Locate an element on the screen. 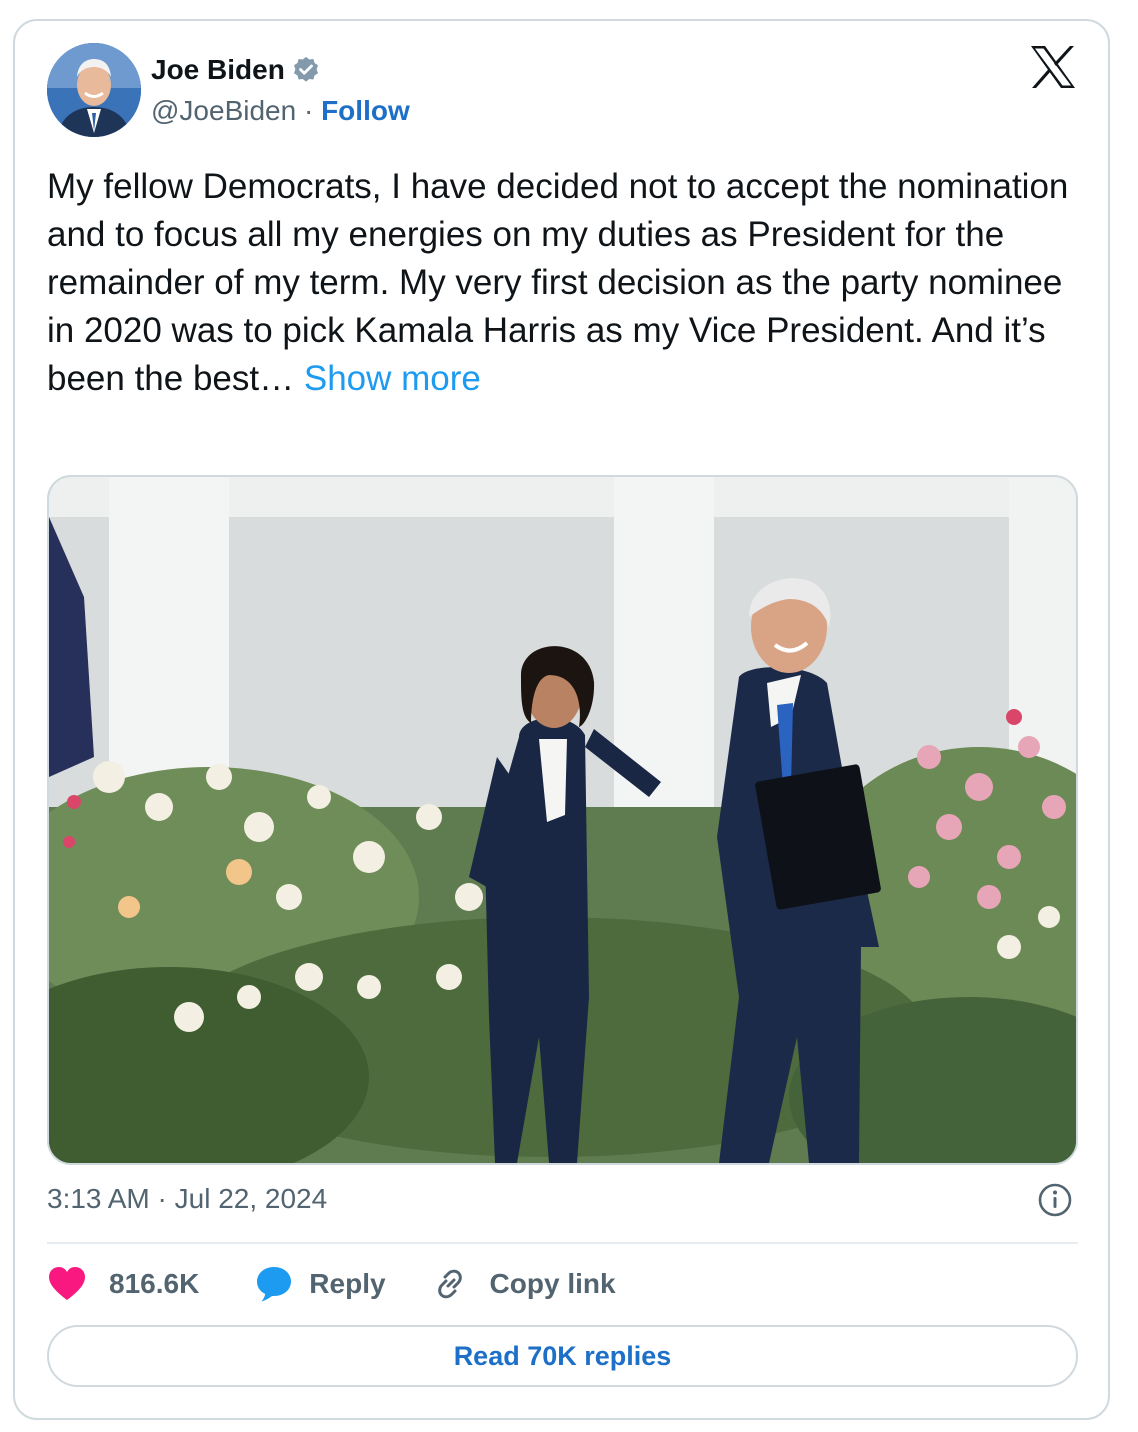 The height and width of the screenshot is (1432, 1138). divider is located at coordinates (562, 1243).